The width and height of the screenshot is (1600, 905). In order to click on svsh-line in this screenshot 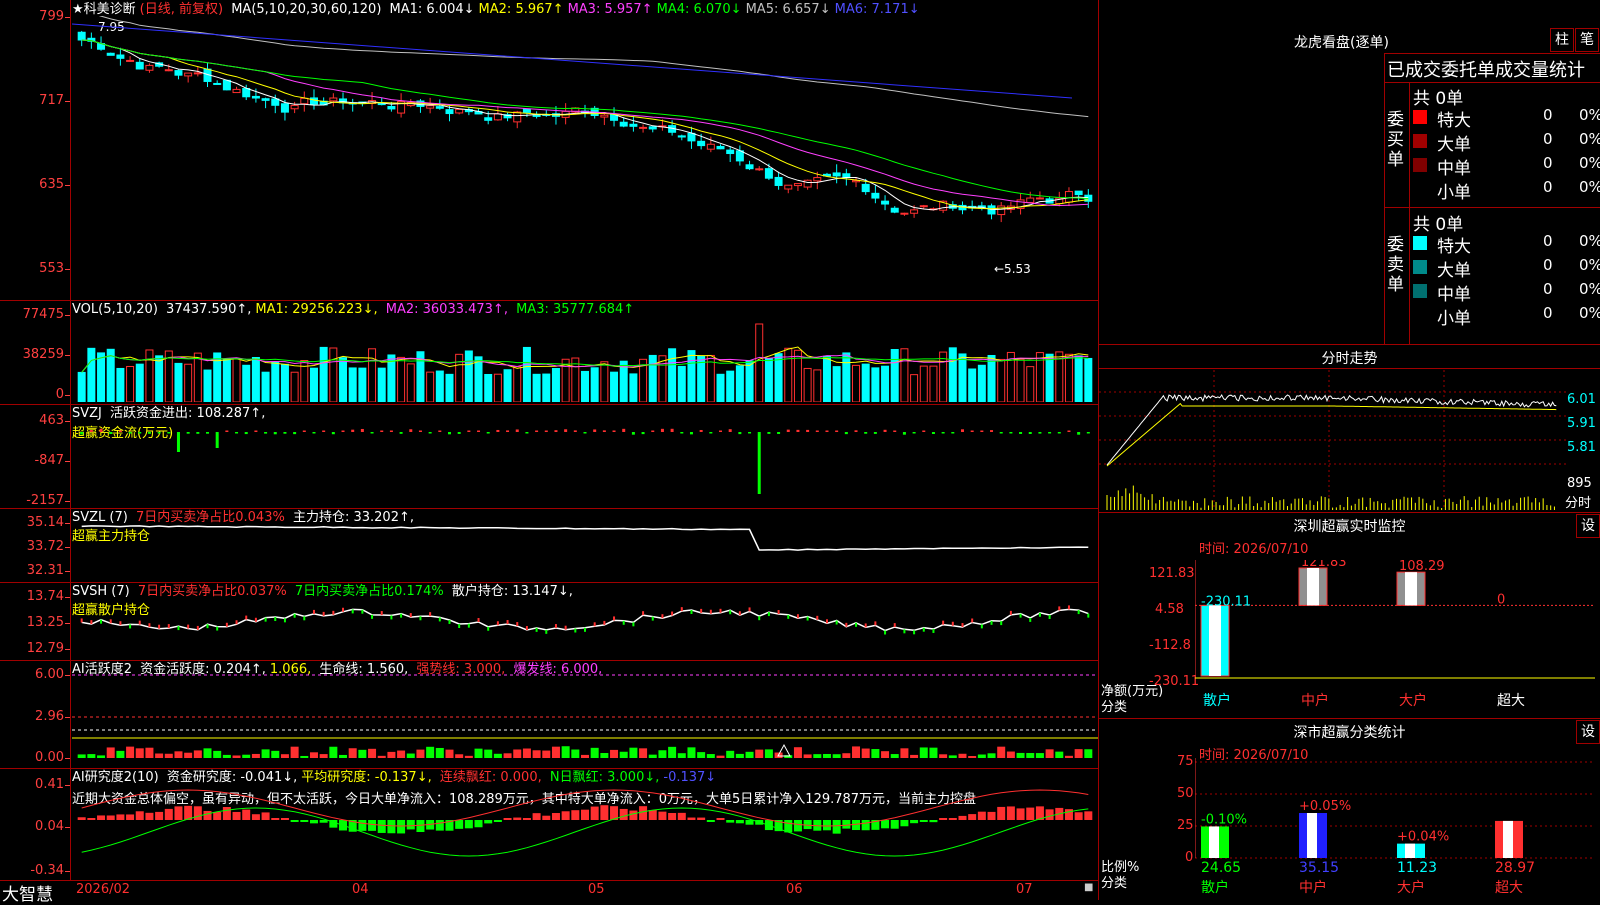, I will do `click(585, 621)`.